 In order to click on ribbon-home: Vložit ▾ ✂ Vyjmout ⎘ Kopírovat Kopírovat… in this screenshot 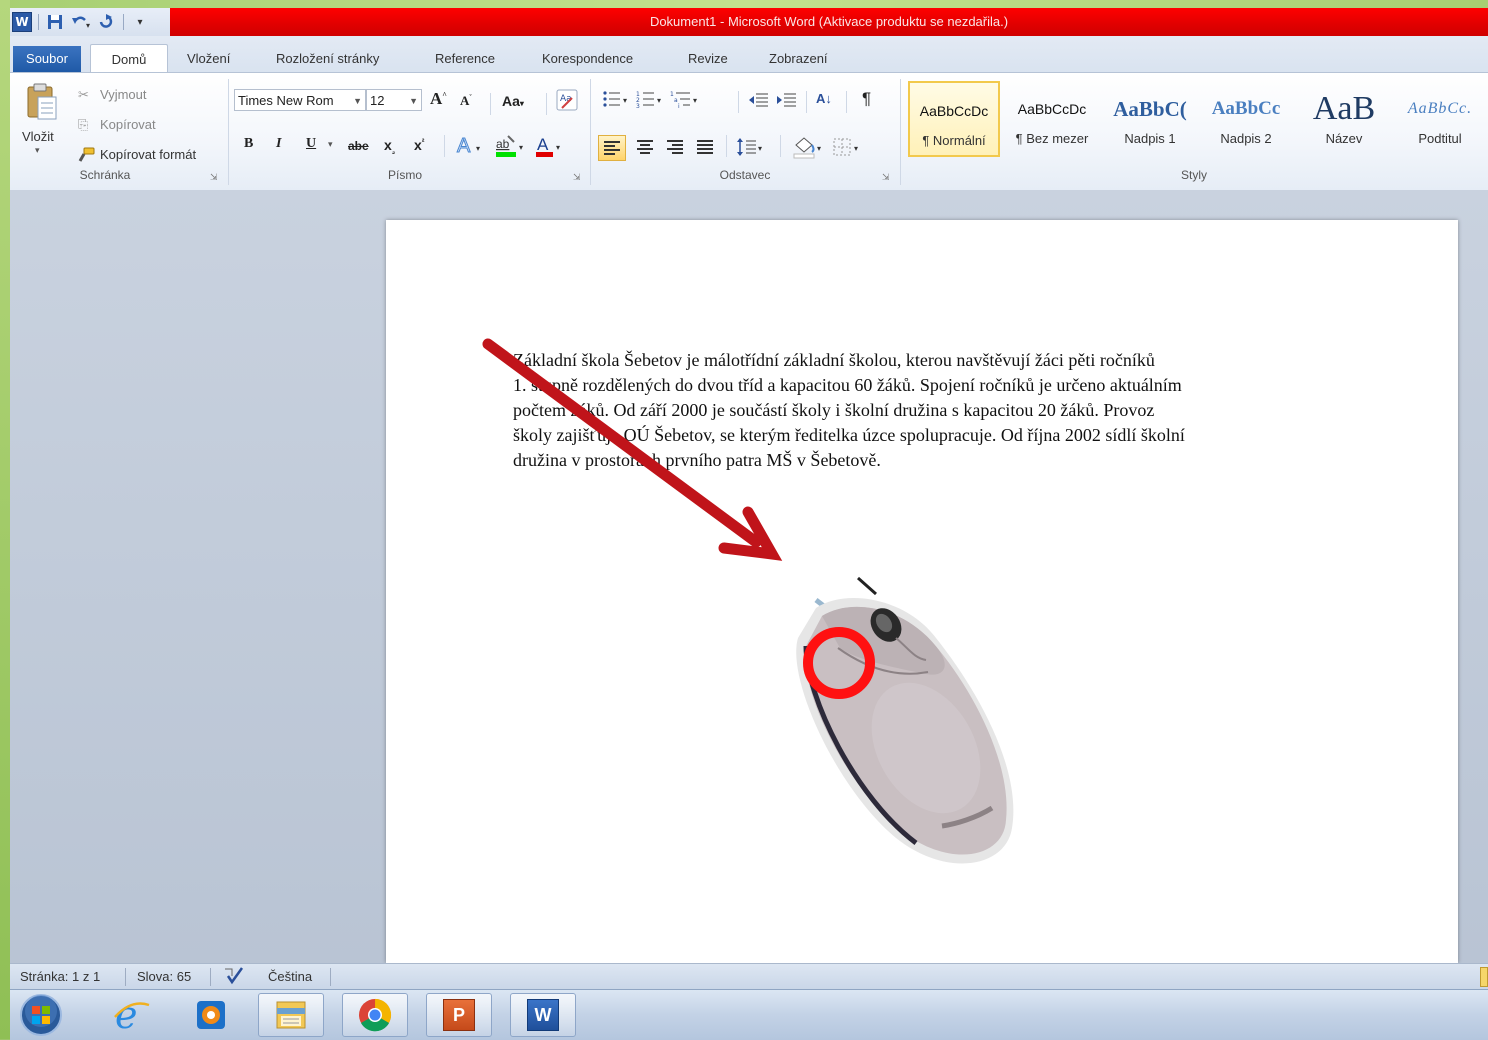, I will do `click(749, 131)`.